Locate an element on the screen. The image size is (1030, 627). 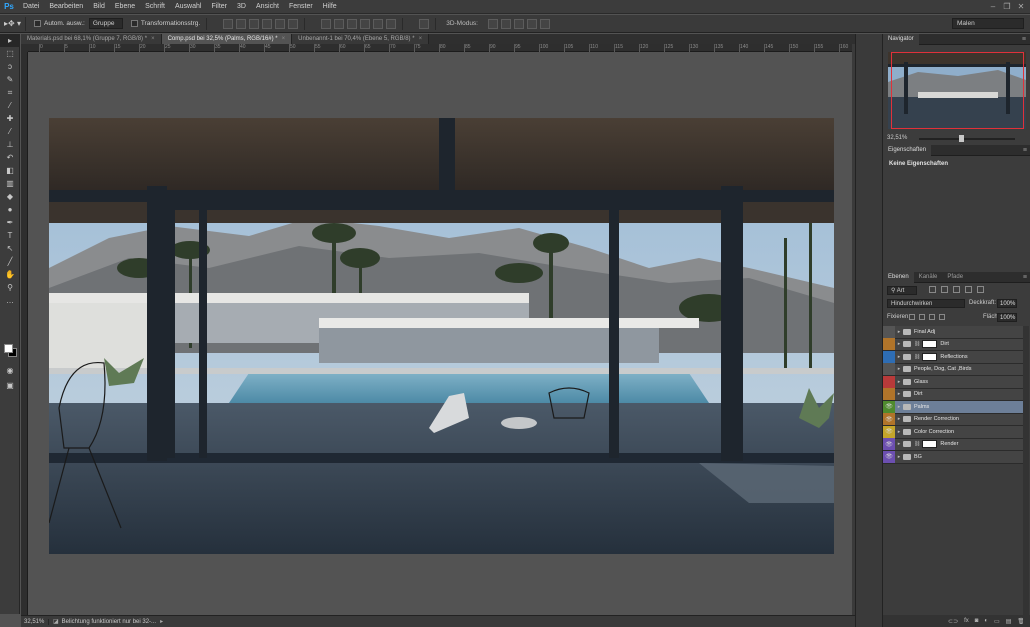
adjustment-layer-icon: ◐ is located at coordinates (986, 621).